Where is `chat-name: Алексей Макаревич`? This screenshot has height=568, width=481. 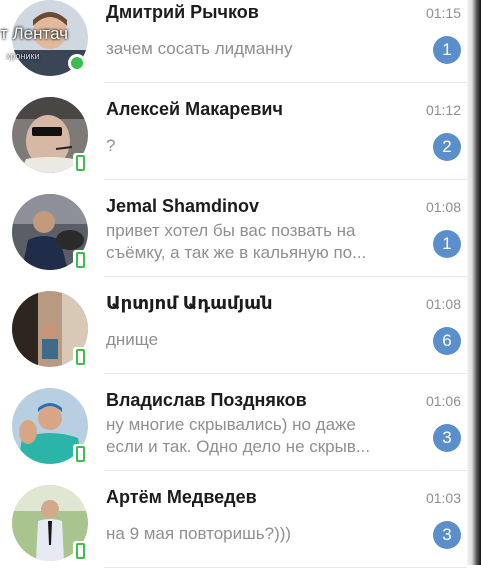
chat-name: Алексей Макаревич is located at coordinates (194, 109).